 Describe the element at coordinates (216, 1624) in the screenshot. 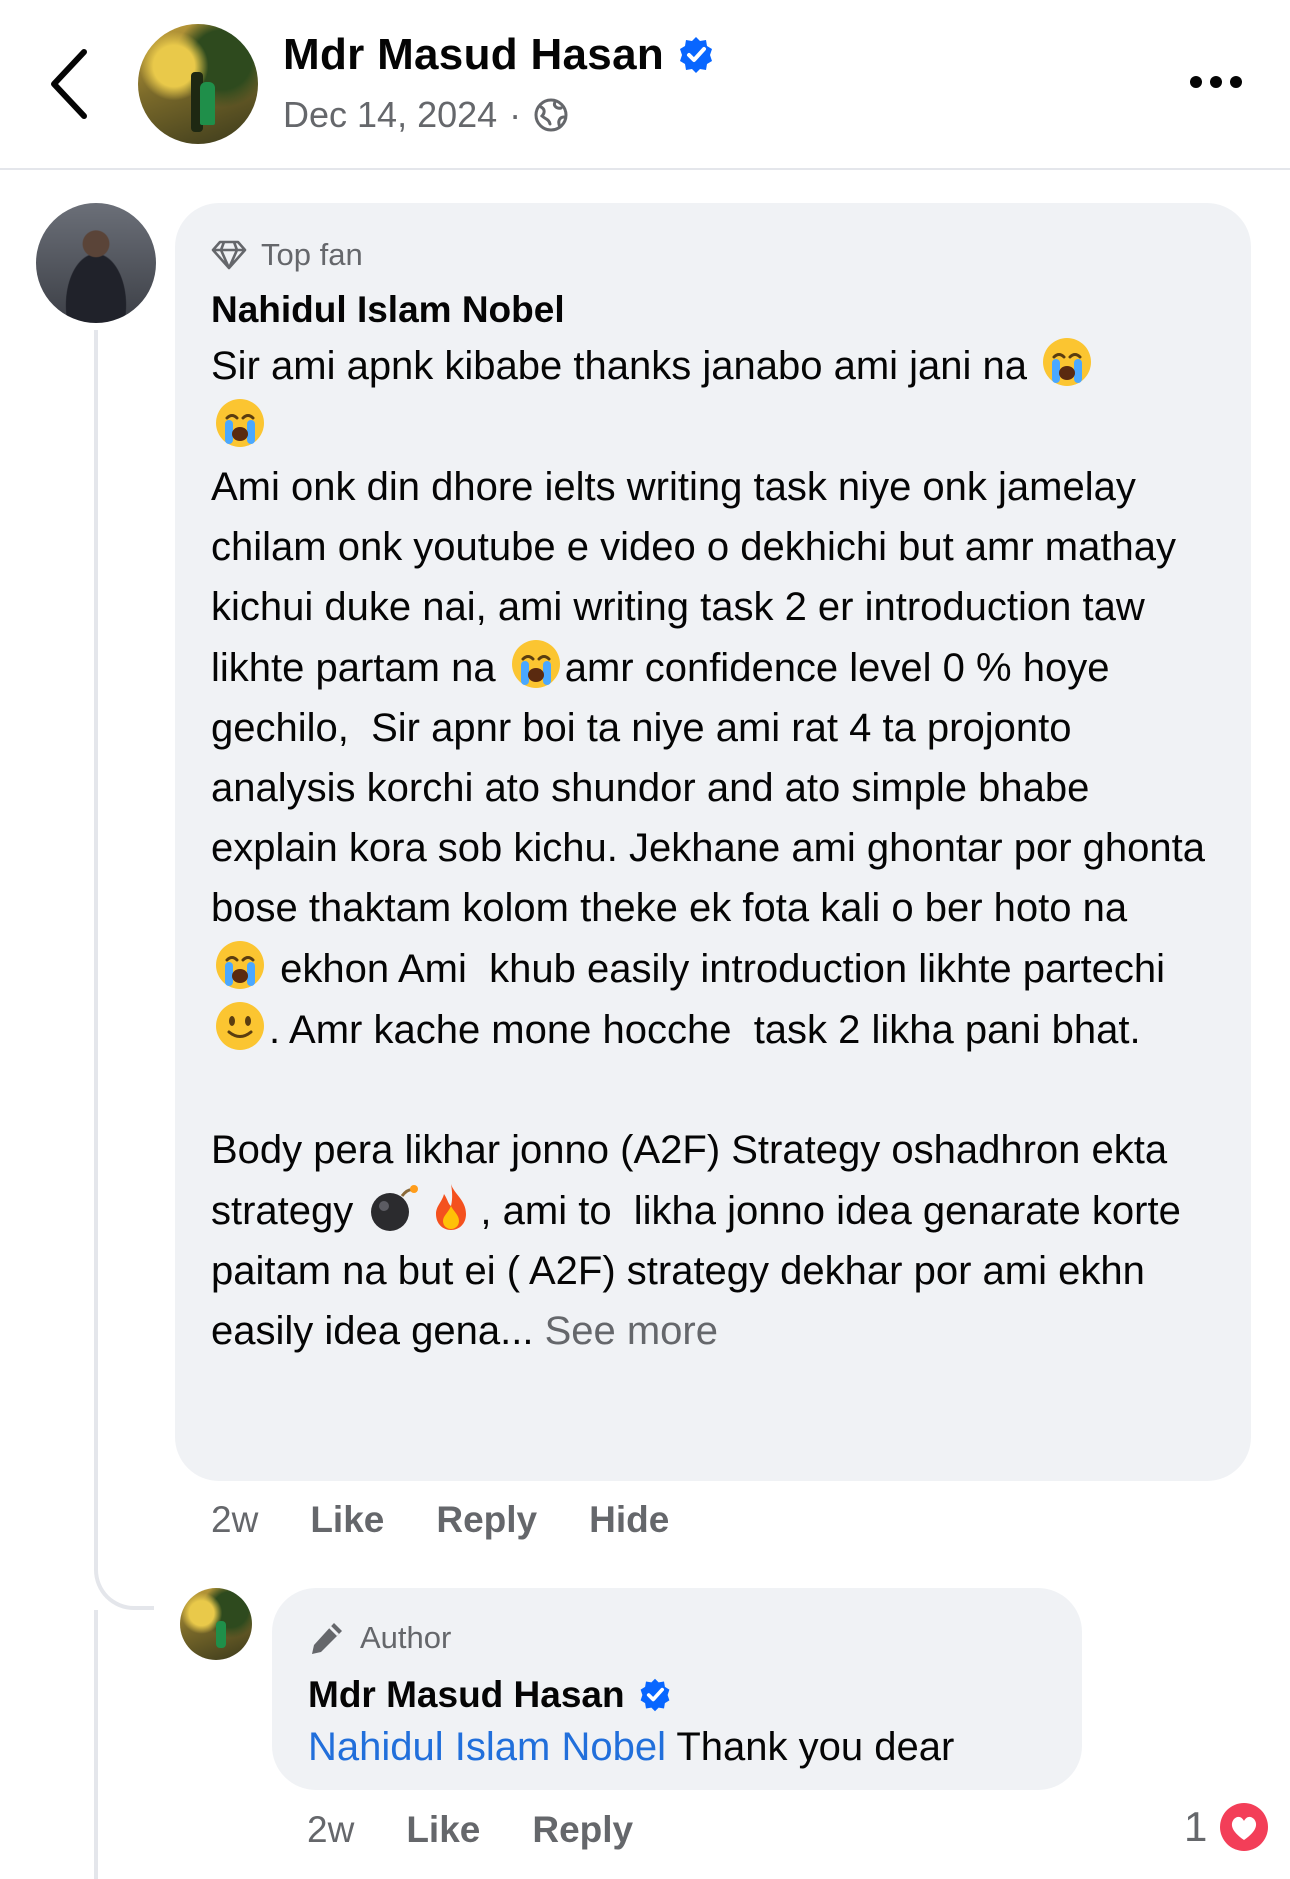

I see `reply-author-avatar` at that location.